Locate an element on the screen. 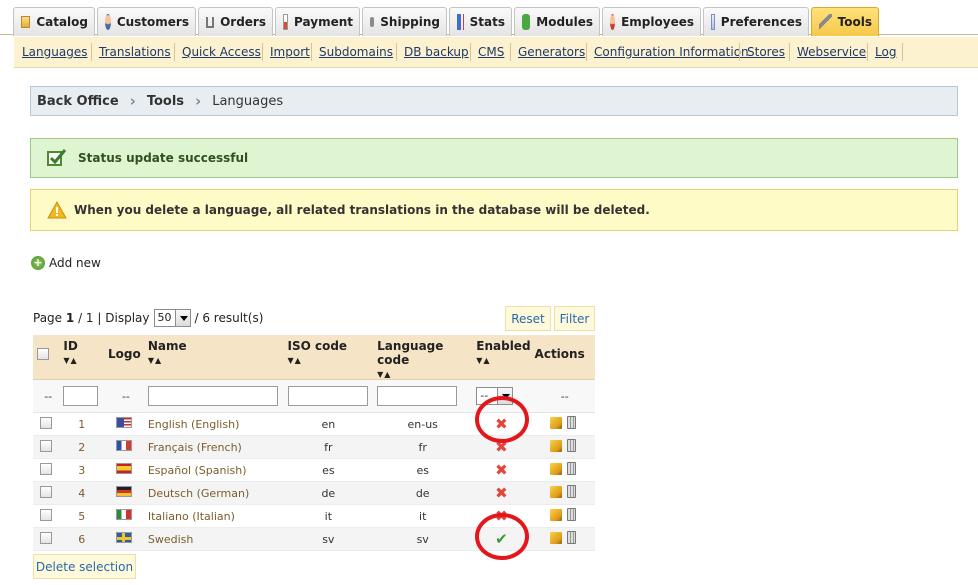 This screenshot has width=978, height=585. breadcrumb-root: Back Office is located at coordinates (78, 101).